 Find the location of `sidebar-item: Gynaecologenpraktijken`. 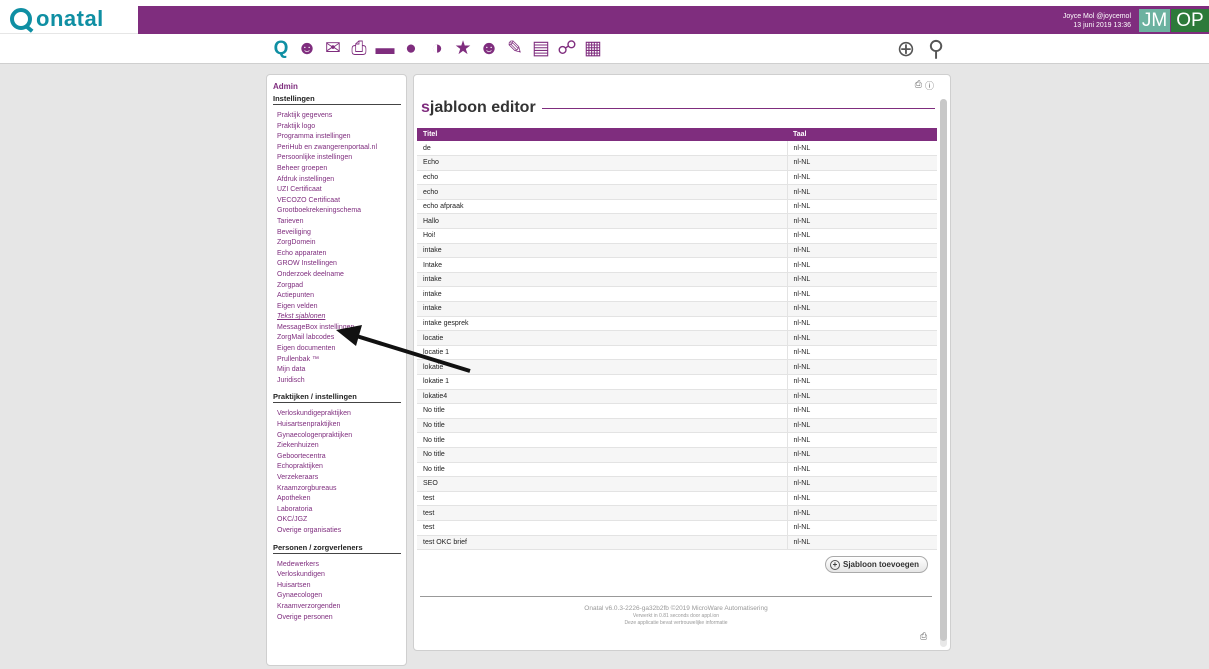

sidebar-item: Gynaecologenpraktijken is located at coordinates (341, 436).